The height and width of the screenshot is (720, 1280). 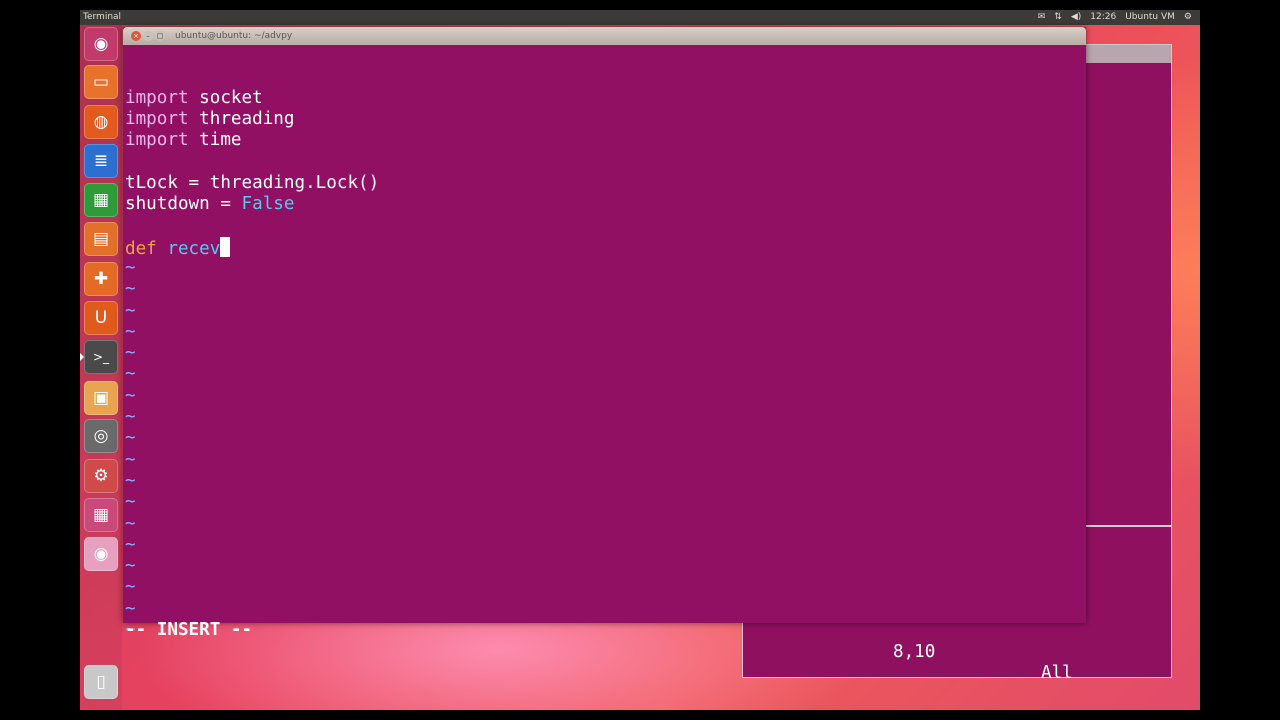 What do you see at coordinates (604, 98) in the screenshot?
I see `code-line: import socket` at bounding box center [604, 98].